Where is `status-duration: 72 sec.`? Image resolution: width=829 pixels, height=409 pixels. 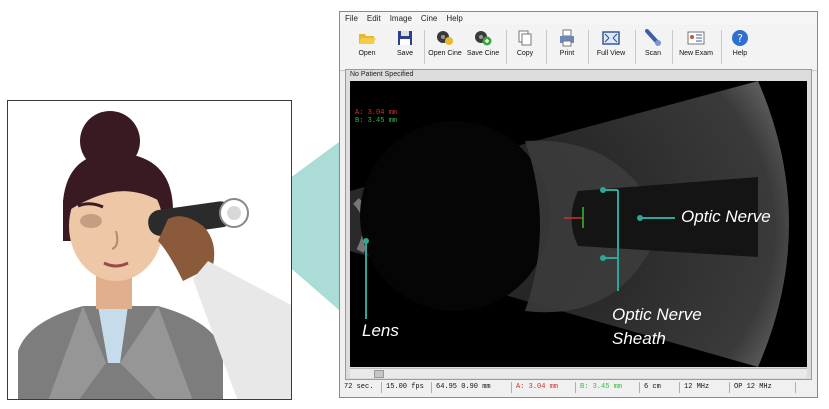 status-duration: 72 sec. is located at coordinates (362, 387).